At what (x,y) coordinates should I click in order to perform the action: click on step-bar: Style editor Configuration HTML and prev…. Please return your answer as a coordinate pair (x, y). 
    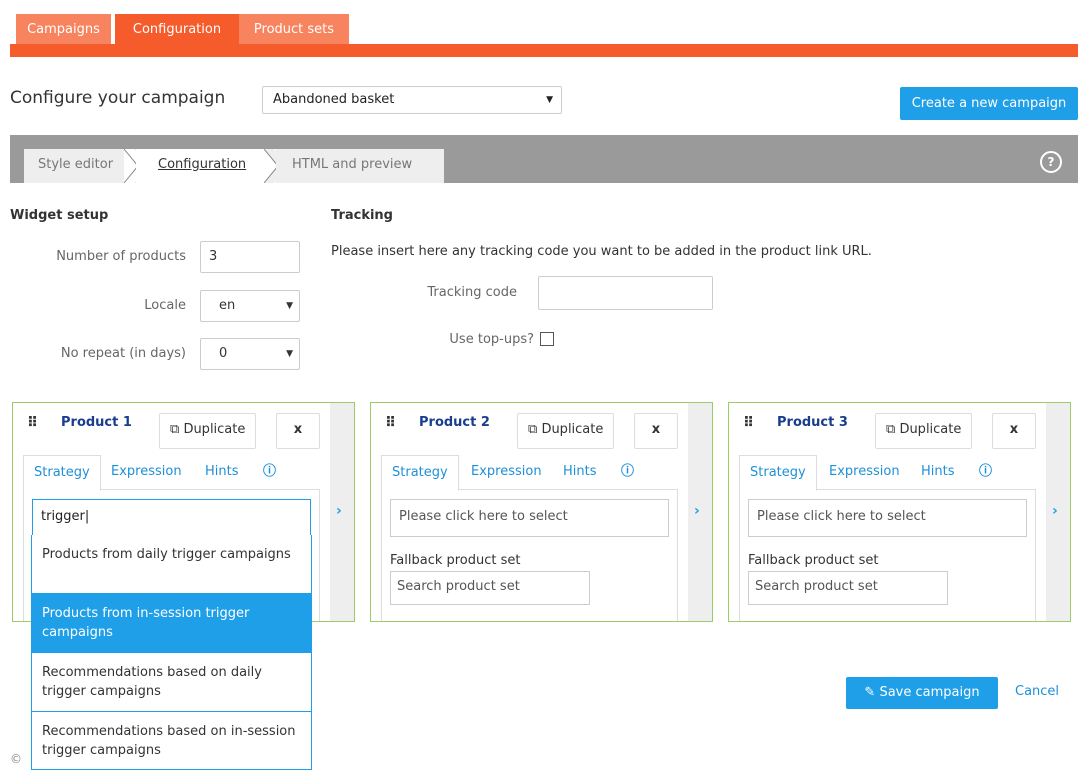
    Looking at the image, I should click on (544, 159).